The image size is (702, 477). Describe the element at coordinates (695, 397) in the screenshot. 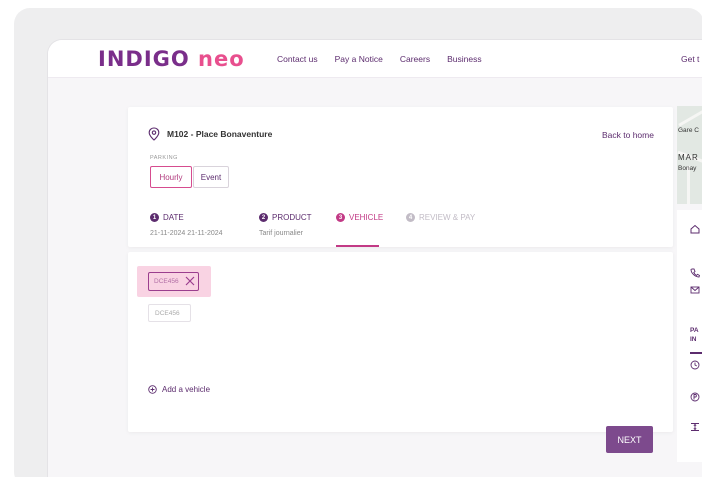

I see `parking-icon` at that location.